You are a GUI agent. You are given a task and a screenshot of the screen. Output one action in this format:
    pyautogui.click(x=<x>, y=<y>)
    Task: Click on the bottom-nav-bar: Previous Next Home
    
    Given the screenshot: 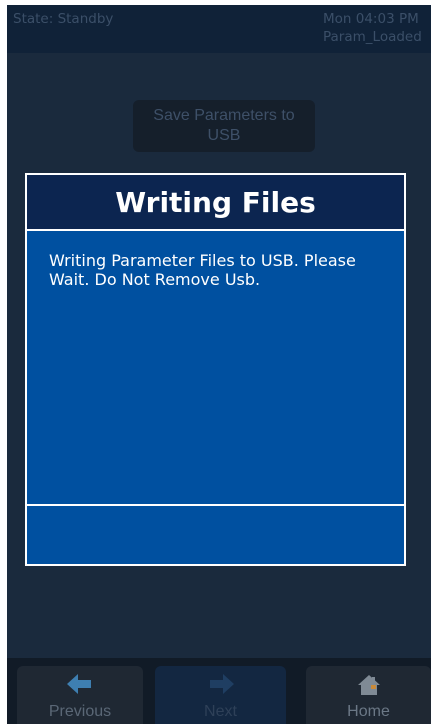 What is the action you would take?
    pyautogui.click(x=219, y=691)
    